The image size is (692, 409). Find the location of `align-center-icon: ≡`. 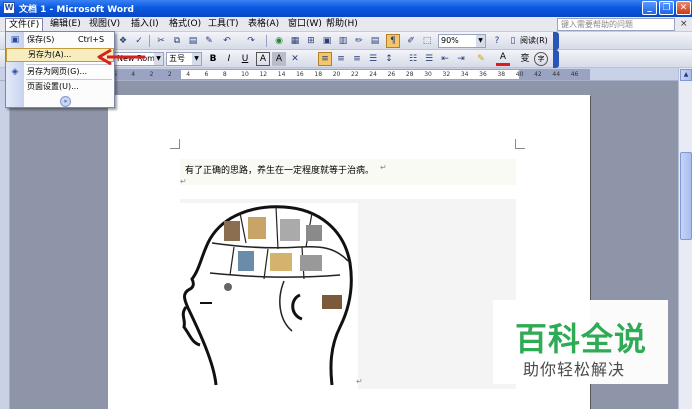

align-center-icon: ≡ is located at coordinates (341, 59).